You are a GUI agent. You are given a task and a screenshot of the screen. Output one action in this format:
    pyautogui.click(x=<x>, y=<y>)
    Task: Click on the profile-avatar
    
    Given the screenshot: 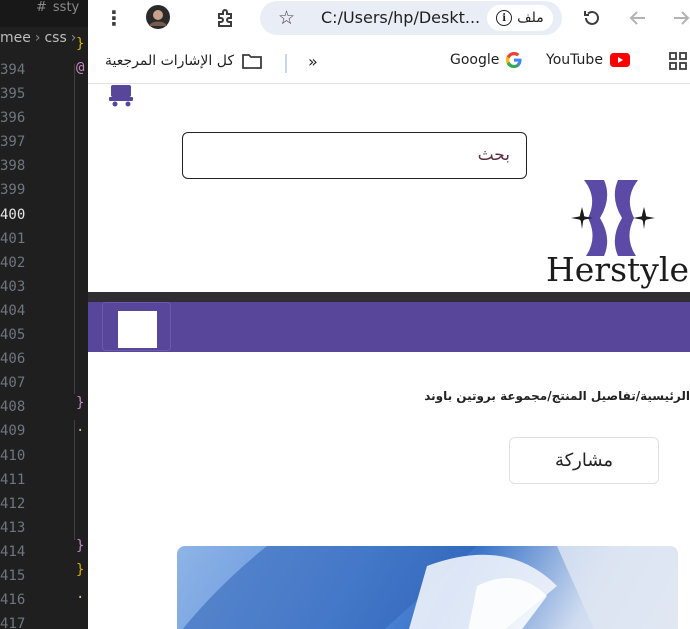 What is the action you would take?
    pyautogui.click(x=158, y=17)
    